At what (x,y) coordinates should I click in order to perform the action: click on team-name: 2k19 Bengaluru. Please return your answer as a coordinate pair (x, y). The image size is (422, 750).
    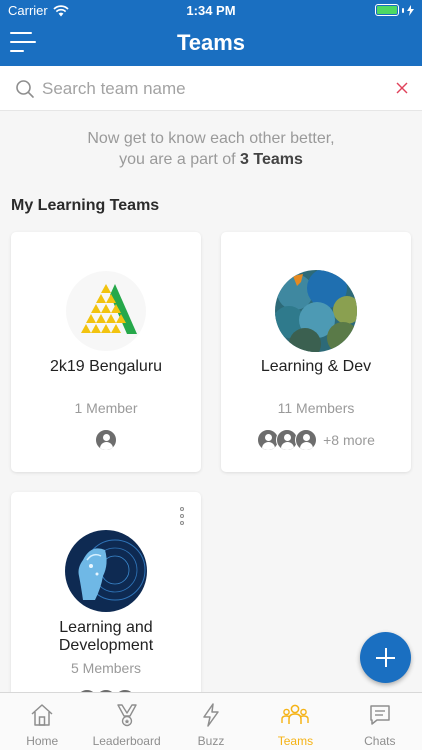
    Looking at the image, I should click on (106, 366).